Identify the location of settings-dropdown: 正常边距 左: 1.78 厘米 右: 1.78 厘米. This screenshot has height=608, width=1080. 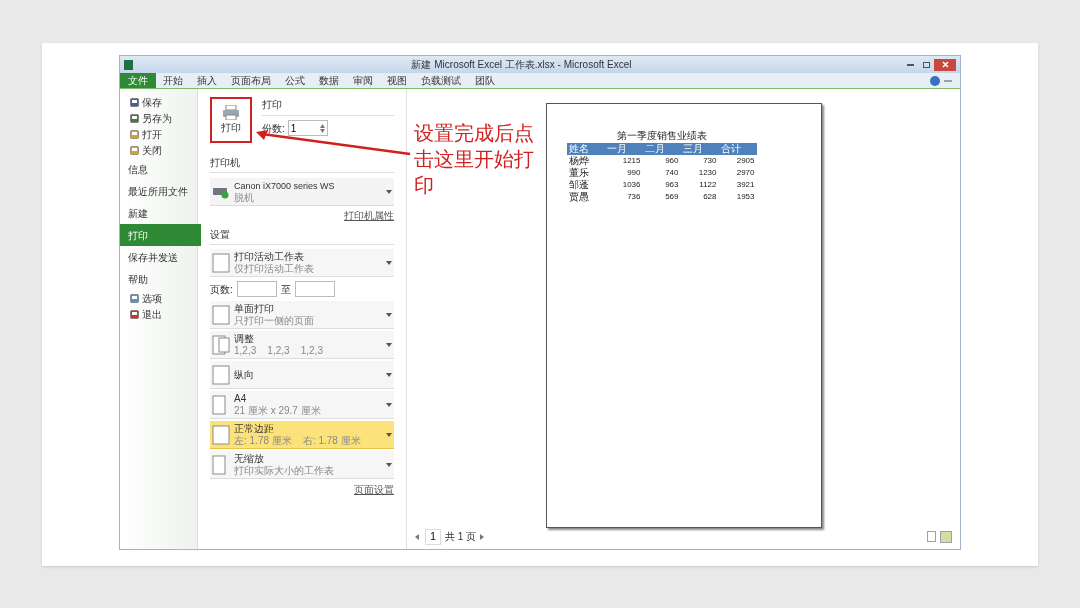
(302, 435).